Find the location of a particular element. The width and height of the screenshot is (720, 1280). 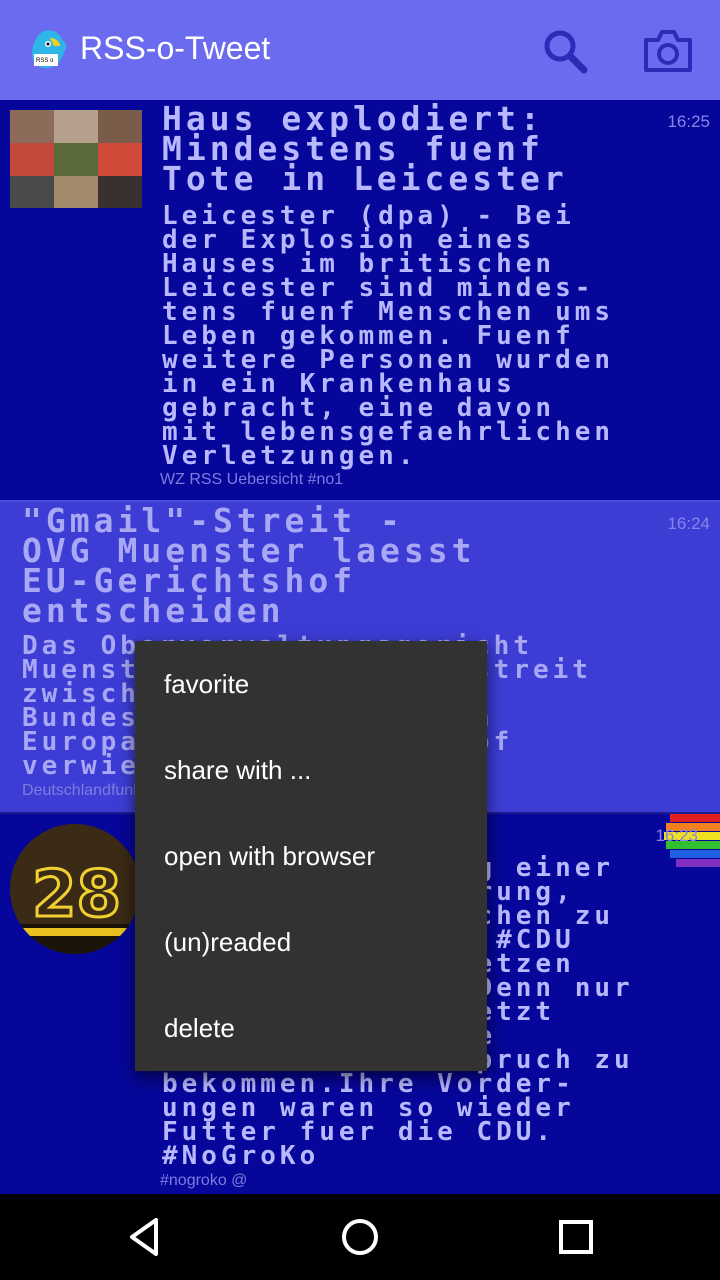

svg-text: 28 is located at coordinates (76, 895).